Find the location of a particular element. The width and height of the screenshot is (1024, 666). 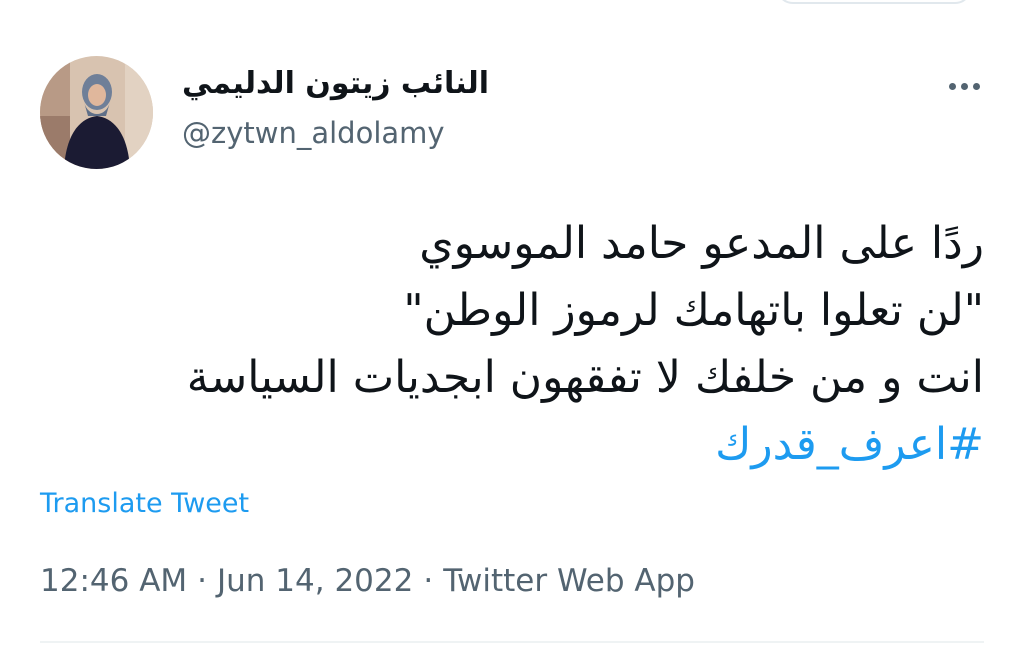

tweet-line: ردًا على المدعو حامد الموسوي is located at coordinates (701, 243).